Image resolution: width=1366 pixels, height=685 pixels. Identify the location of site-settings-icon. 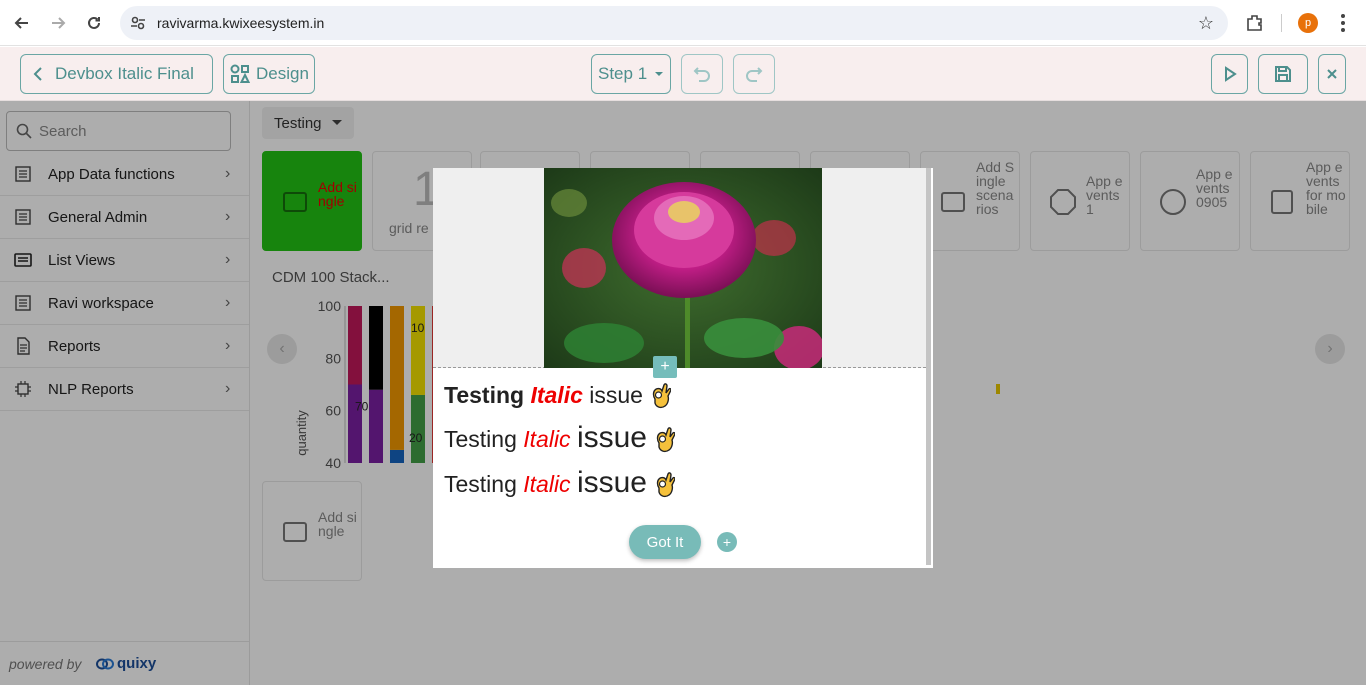
(138, 23).